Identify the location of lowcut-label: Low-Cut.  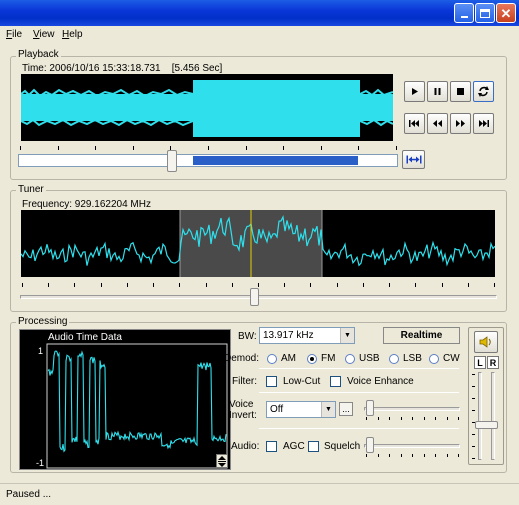
(302, 381).